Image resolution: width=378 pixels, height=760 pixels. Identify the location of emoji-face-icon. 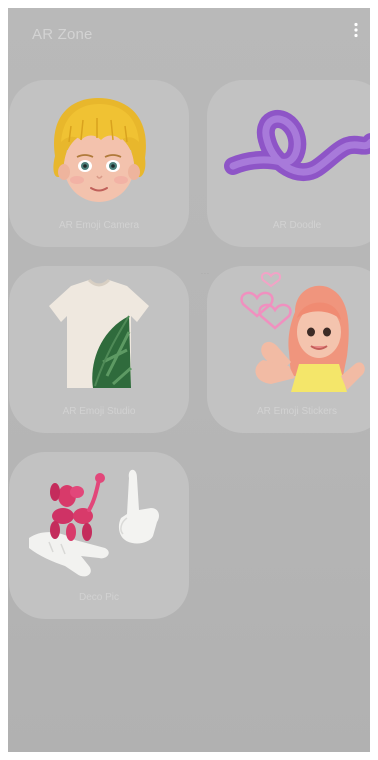
(99, 150).